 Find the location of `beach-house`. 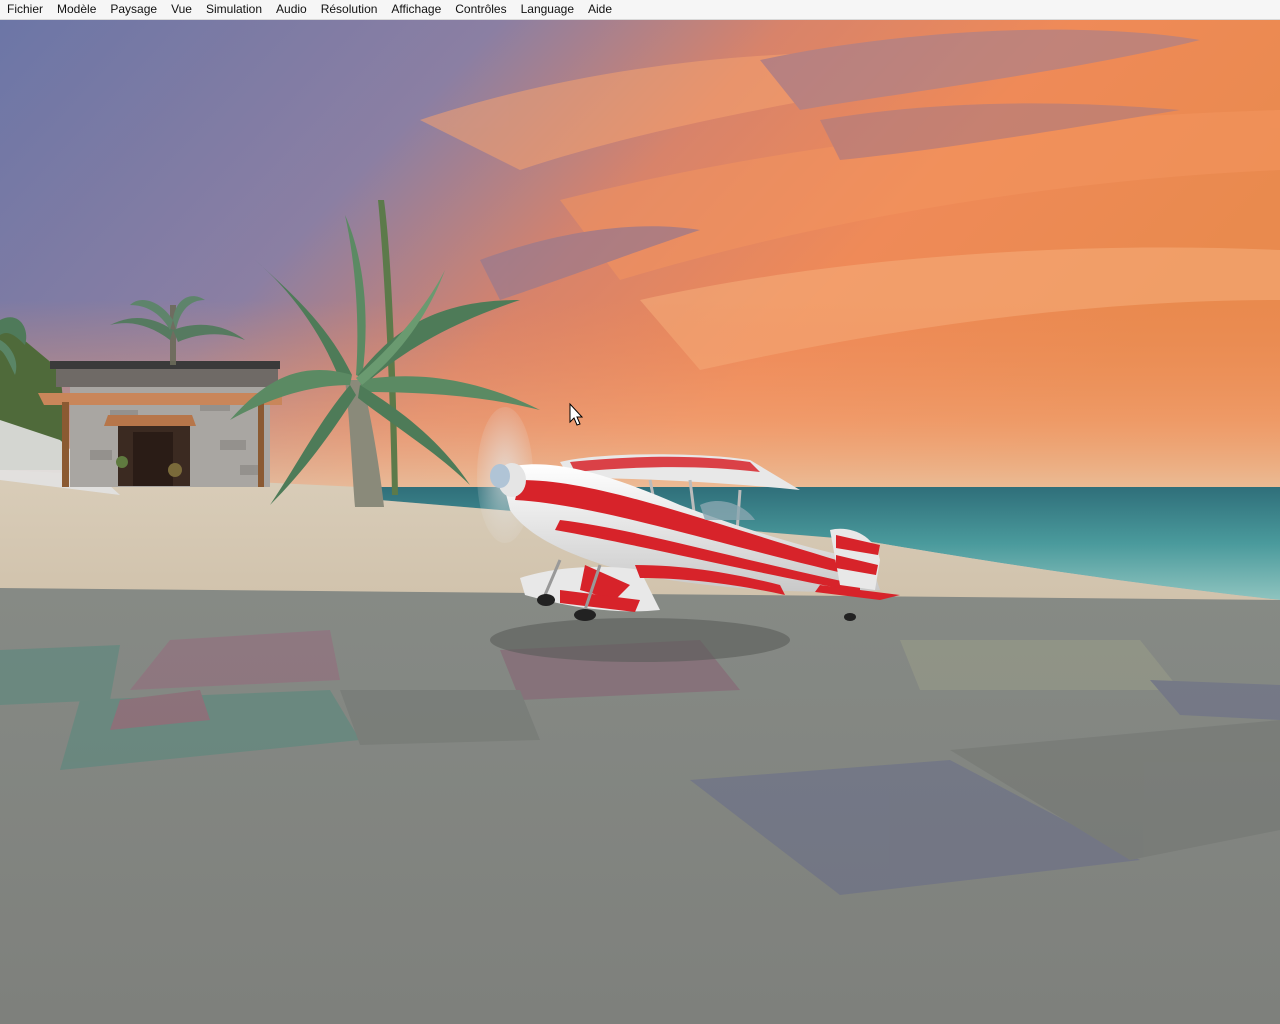

beach-house is located at coordinates (160, 424).